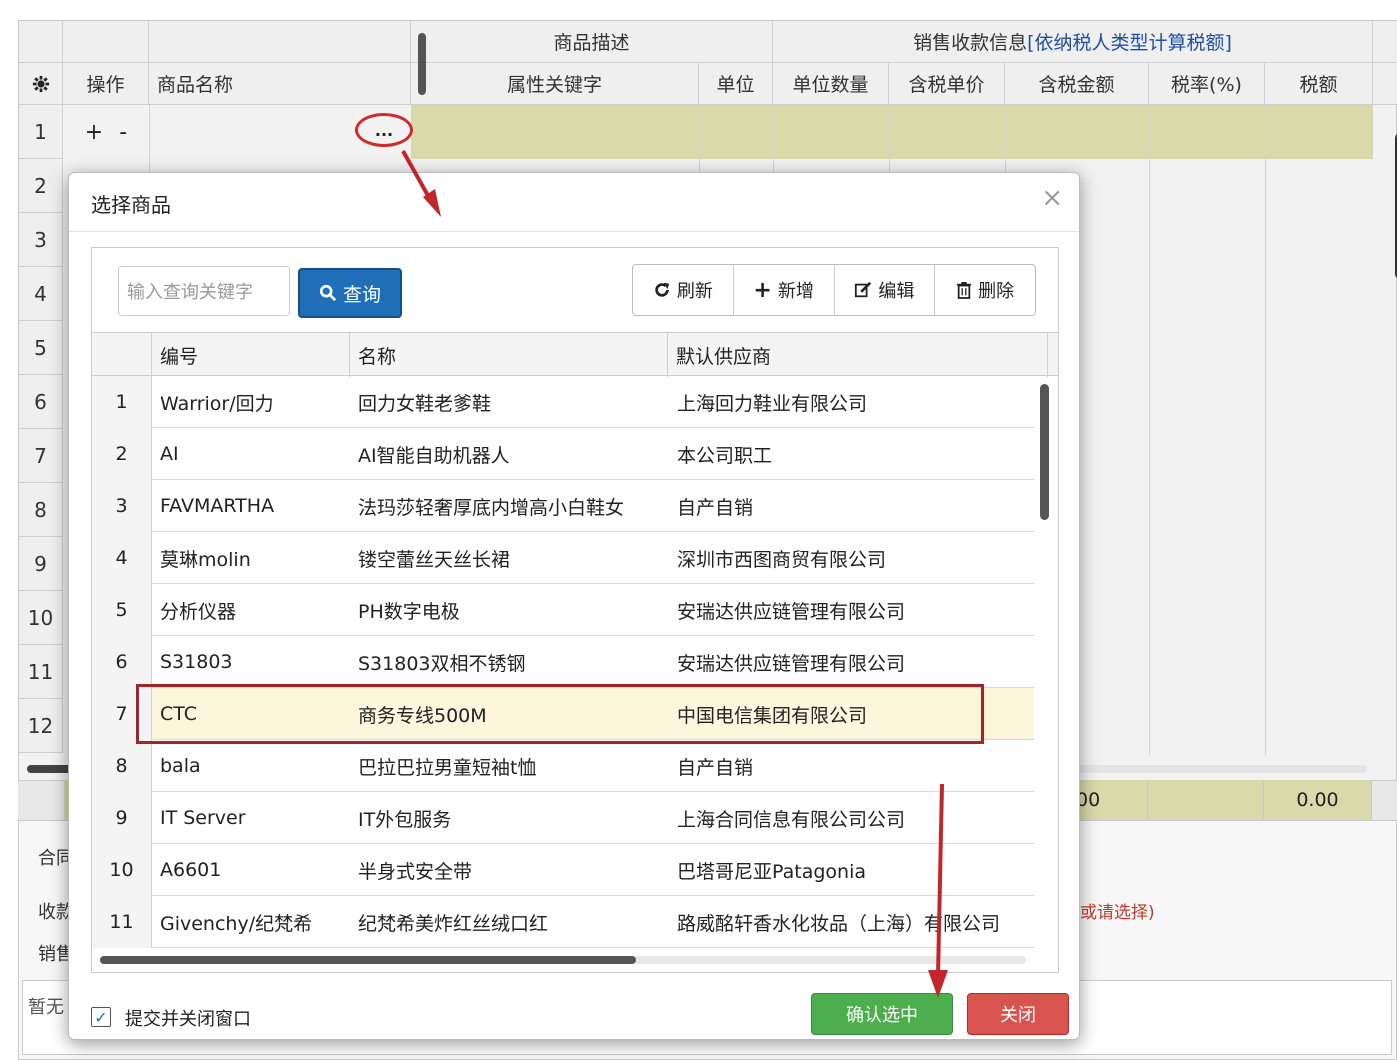 This screenshot has height=1060, width=1397. I want to click on table-row: 5 分析仪器 PH数字电极 安瑞达供应链管理有限公司, so click(563, 610).